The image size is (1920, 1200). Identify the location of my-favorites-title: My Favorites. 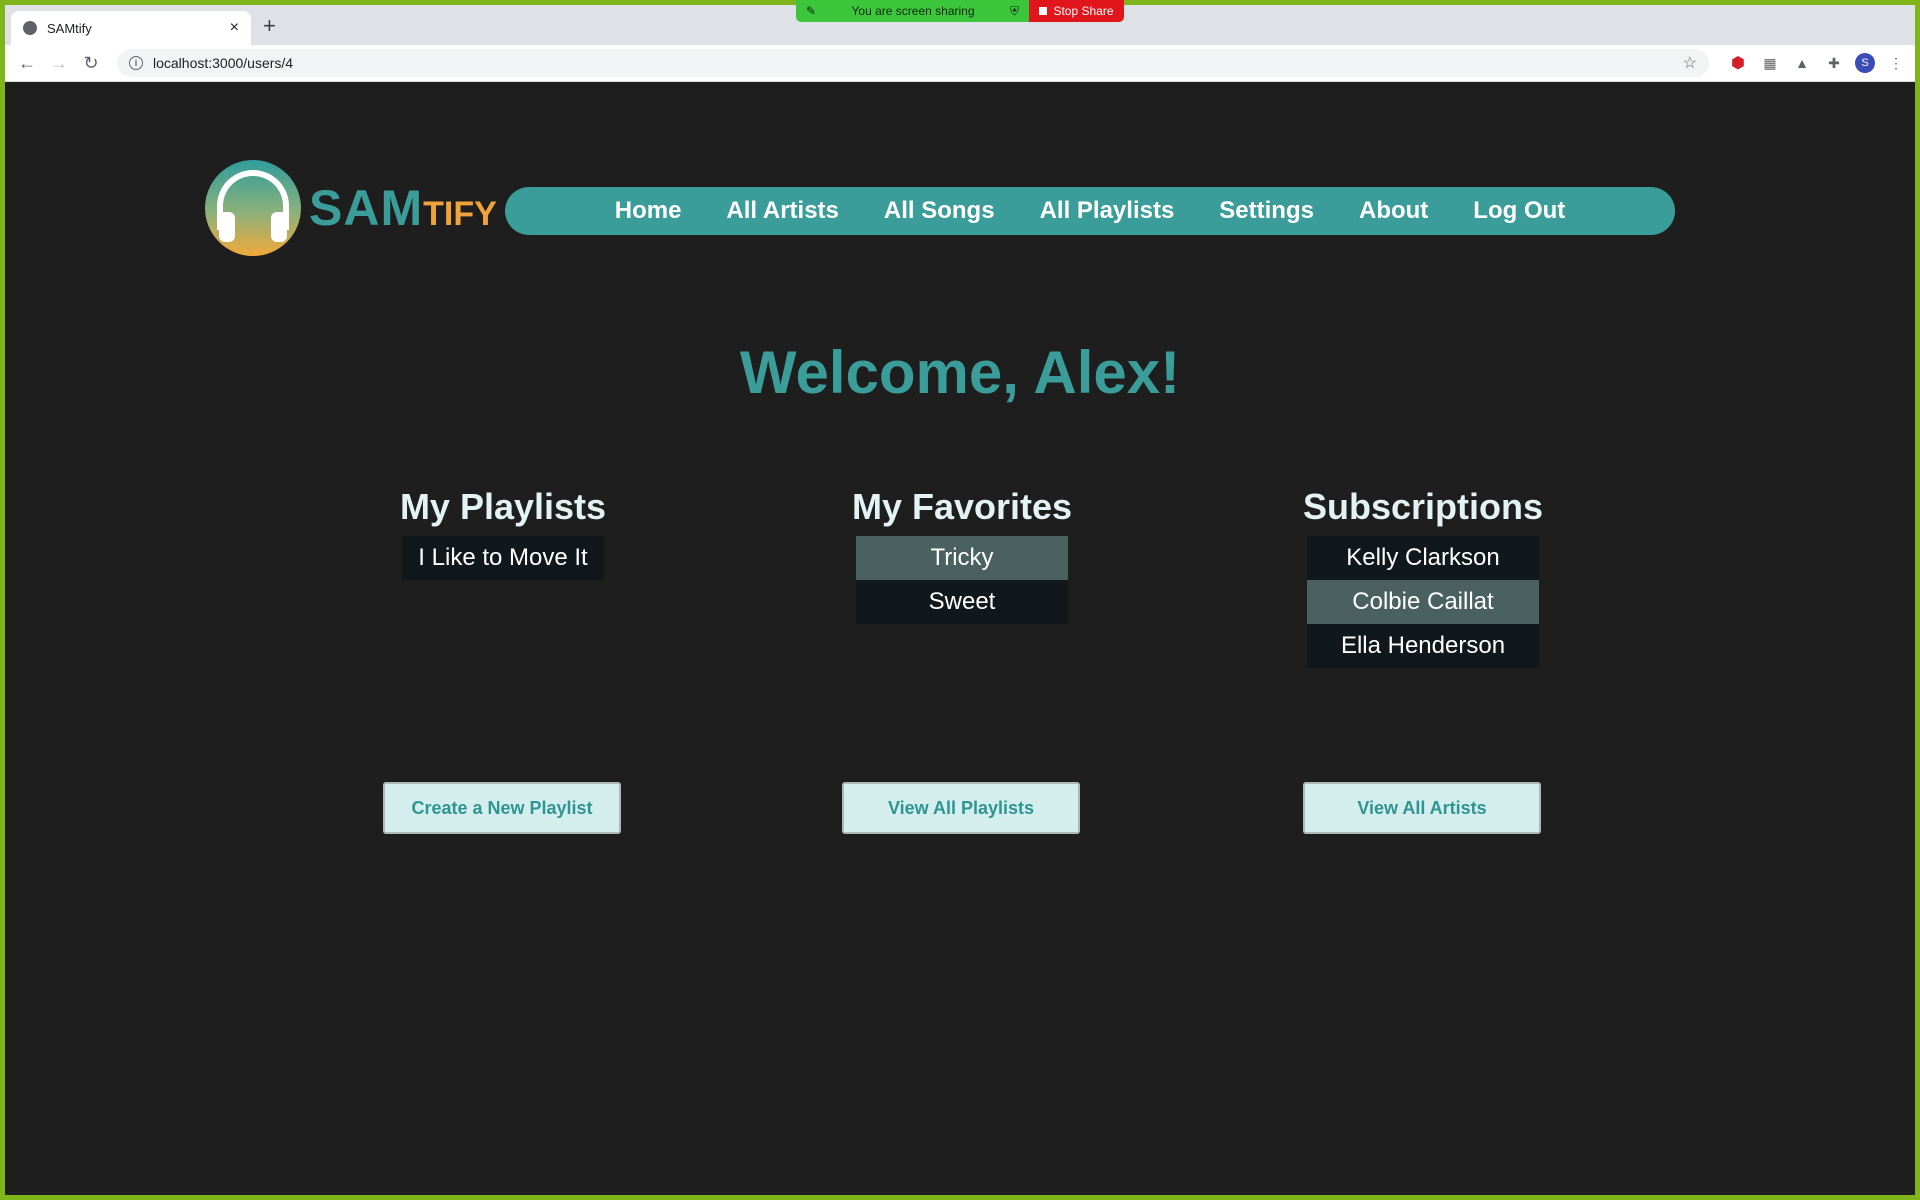
(962, 506).